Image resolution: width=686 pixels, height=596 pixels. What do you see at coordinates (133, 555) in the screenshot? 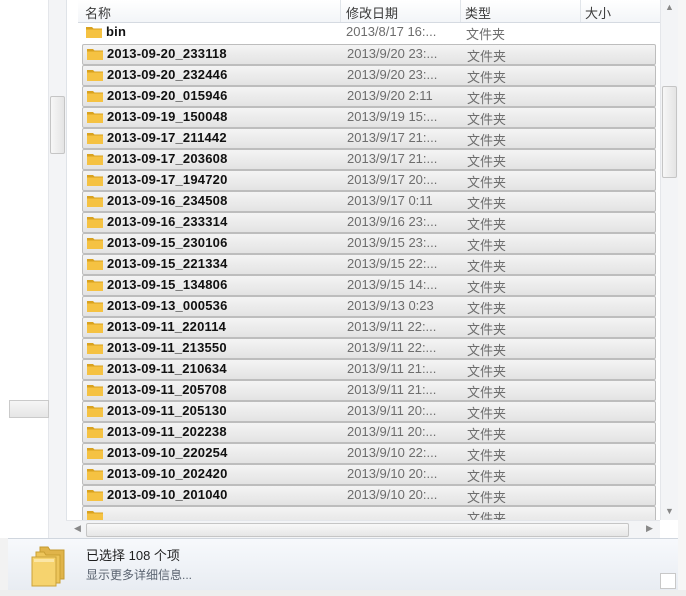
I see `selection-count: 已选择 108 个项` at bounding box center [133, 555].